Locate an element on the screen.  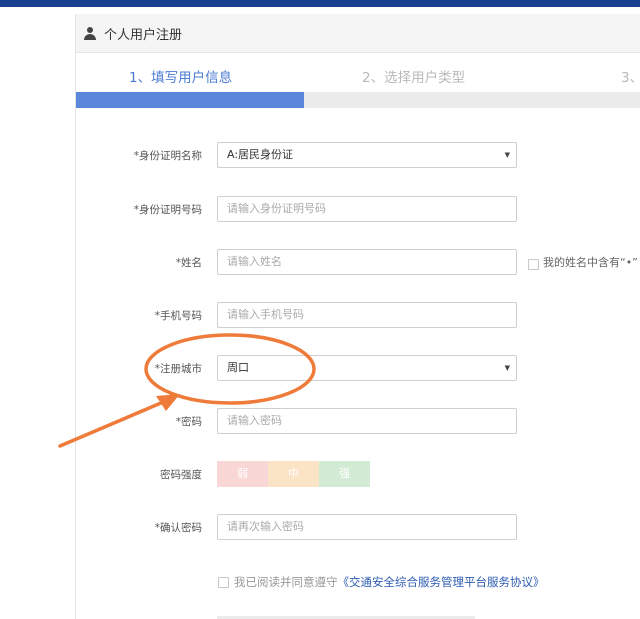
name-row: *姓名 请输入姓名 我的姓名中含有“•” is located at coordinates (358, 263).